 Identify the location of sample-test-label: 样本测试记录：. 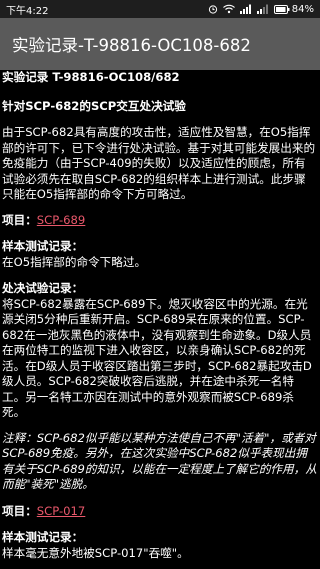
(43, 246).